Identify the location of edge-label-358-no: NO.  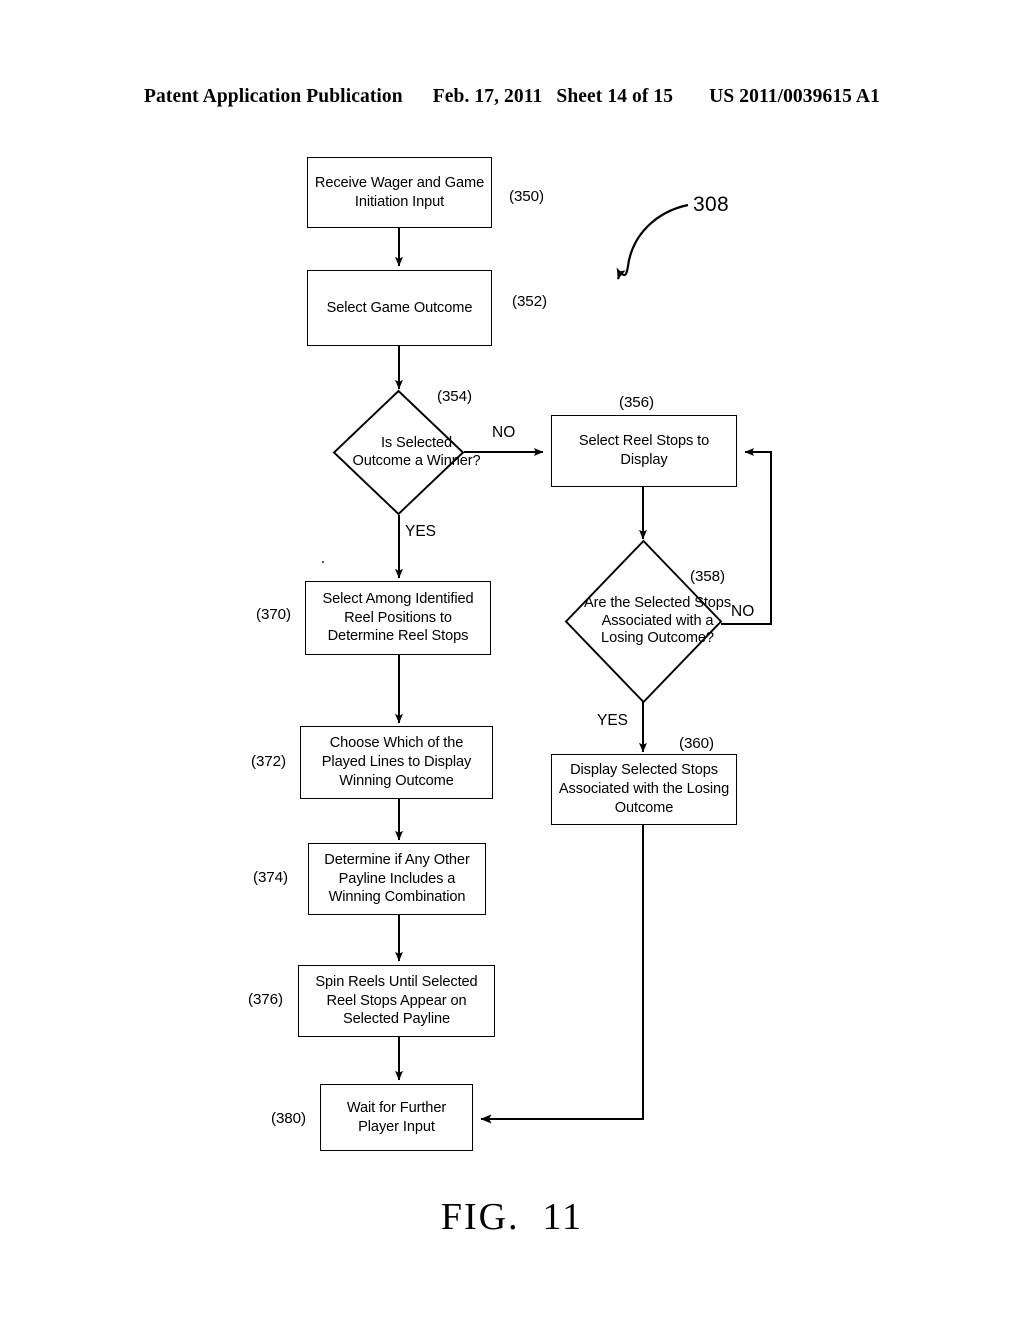
(743, 611).